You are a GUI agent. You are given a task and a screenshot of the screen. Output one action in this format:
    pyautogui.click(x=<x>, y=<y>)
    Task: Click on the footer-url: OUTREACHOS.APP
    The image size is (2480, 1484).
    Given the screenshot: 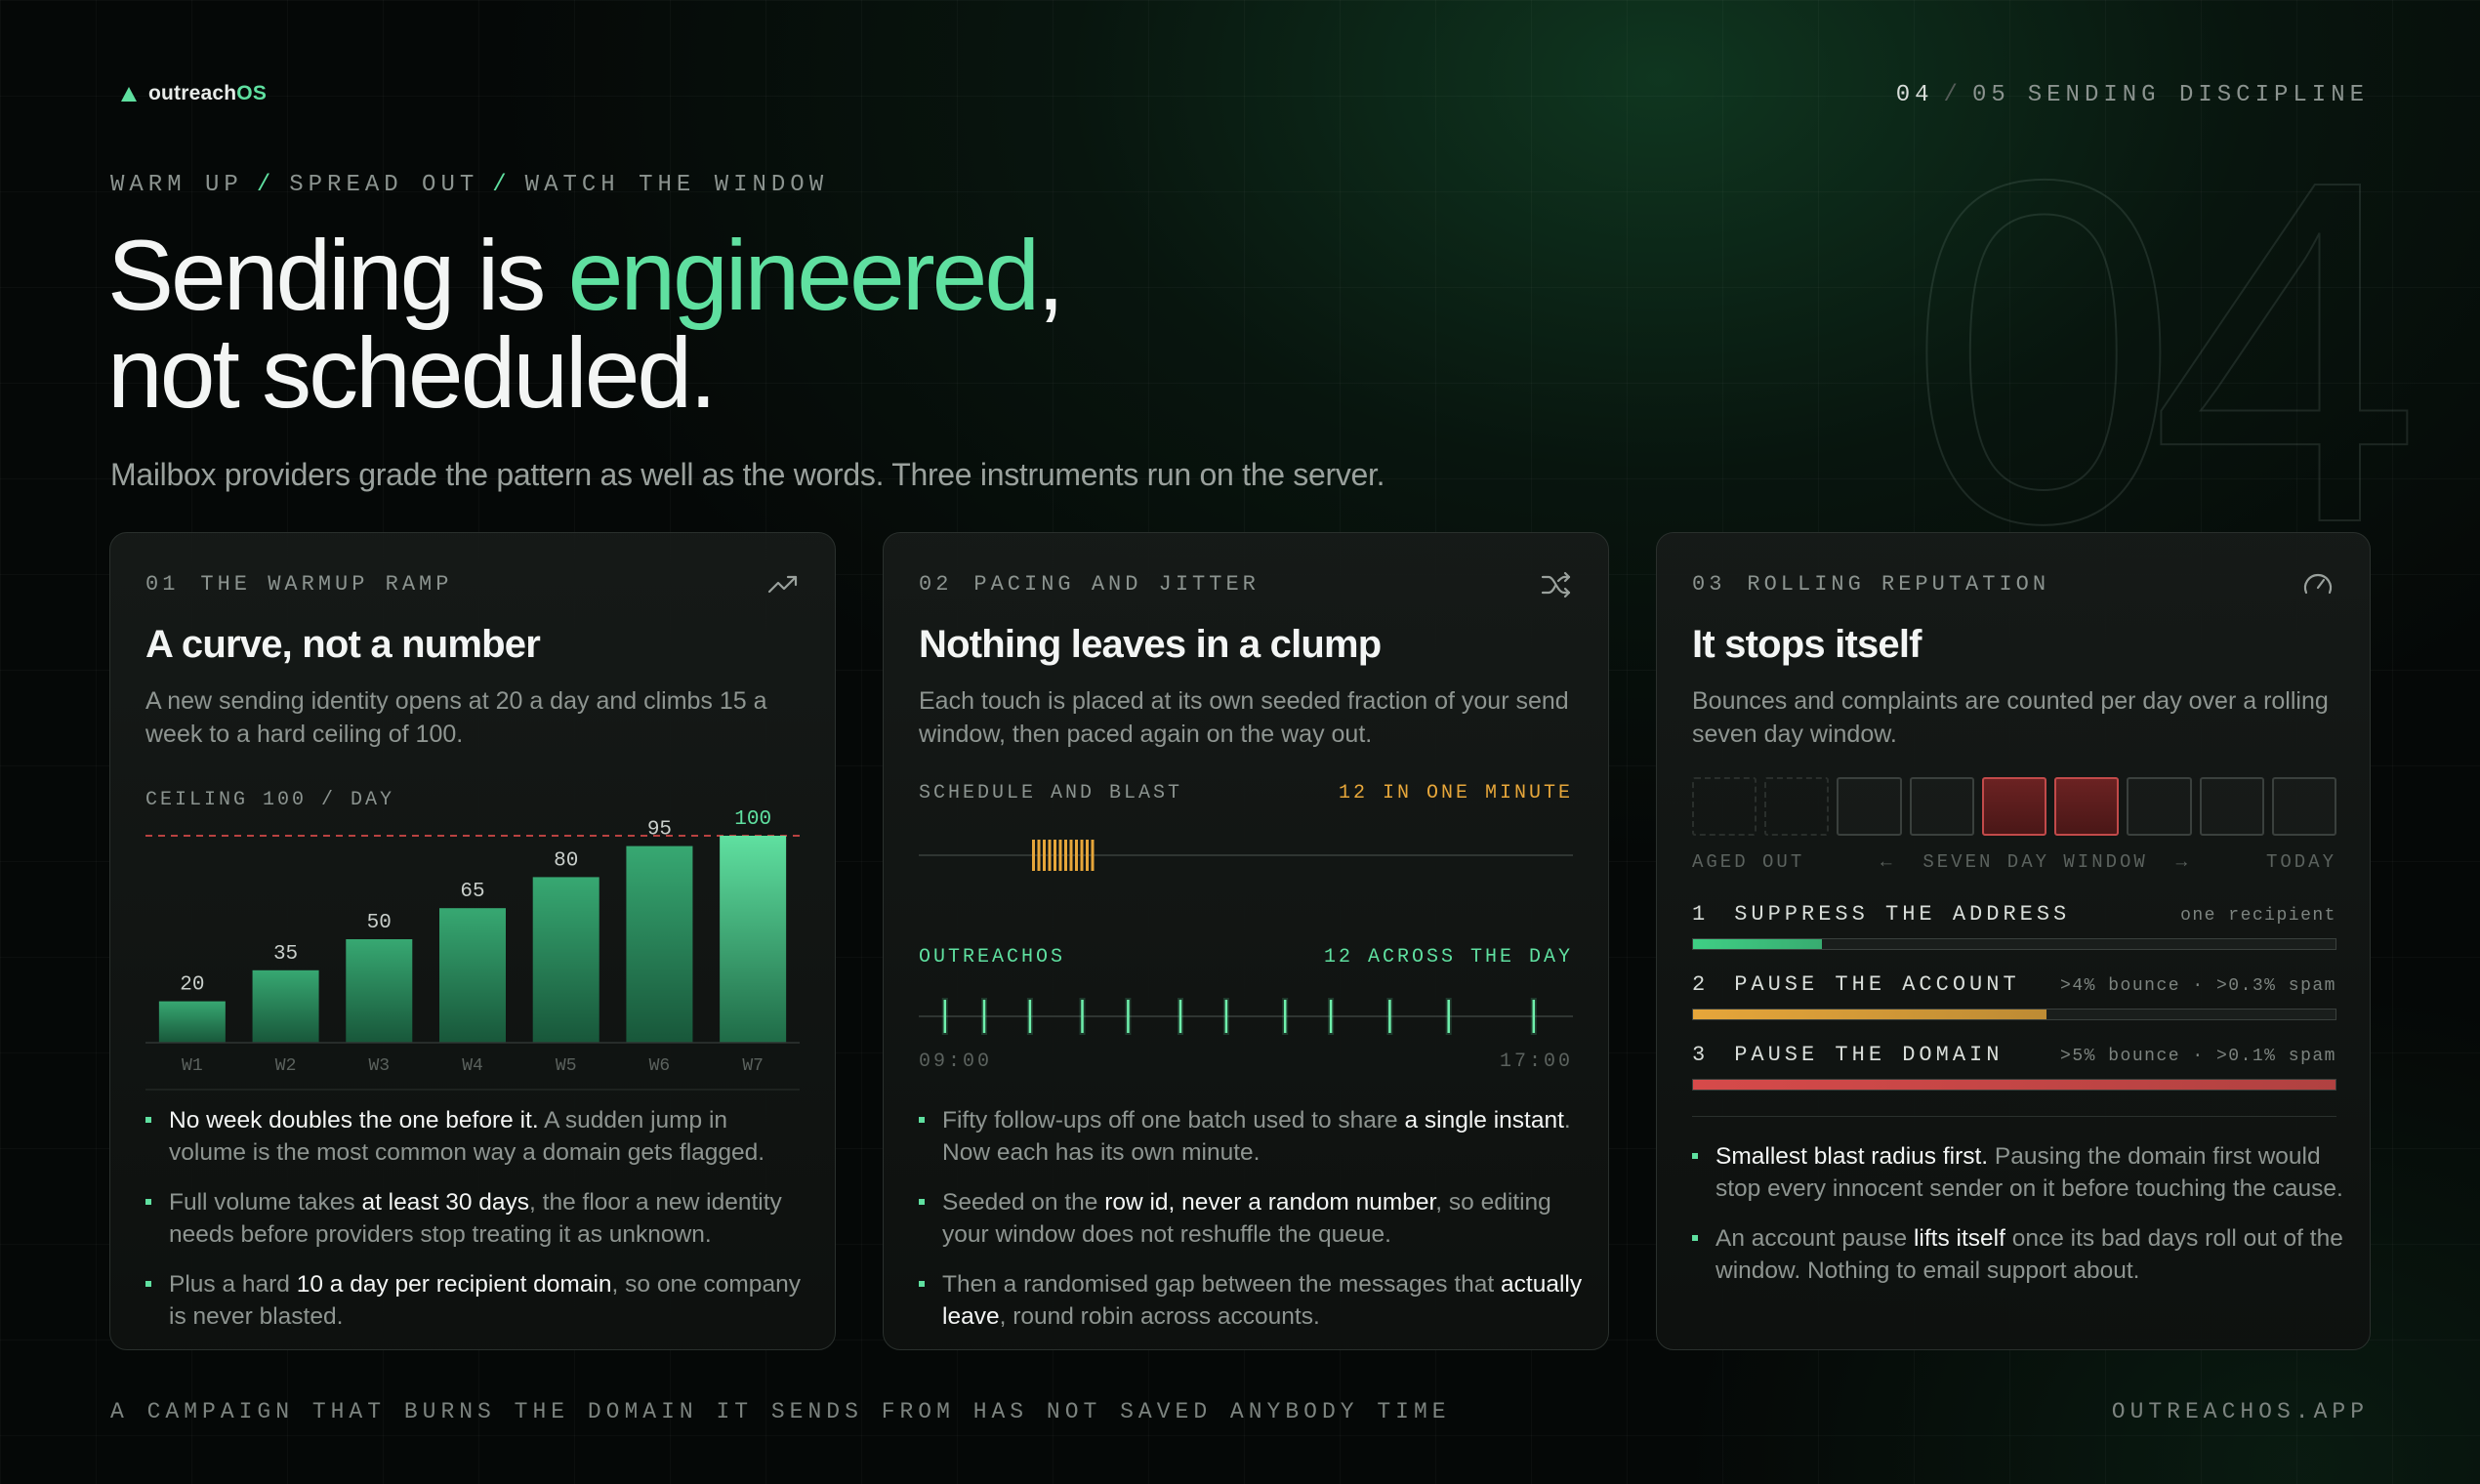 What is the action you would take?
    pyautogui.click(x=2240, y=1411)
    